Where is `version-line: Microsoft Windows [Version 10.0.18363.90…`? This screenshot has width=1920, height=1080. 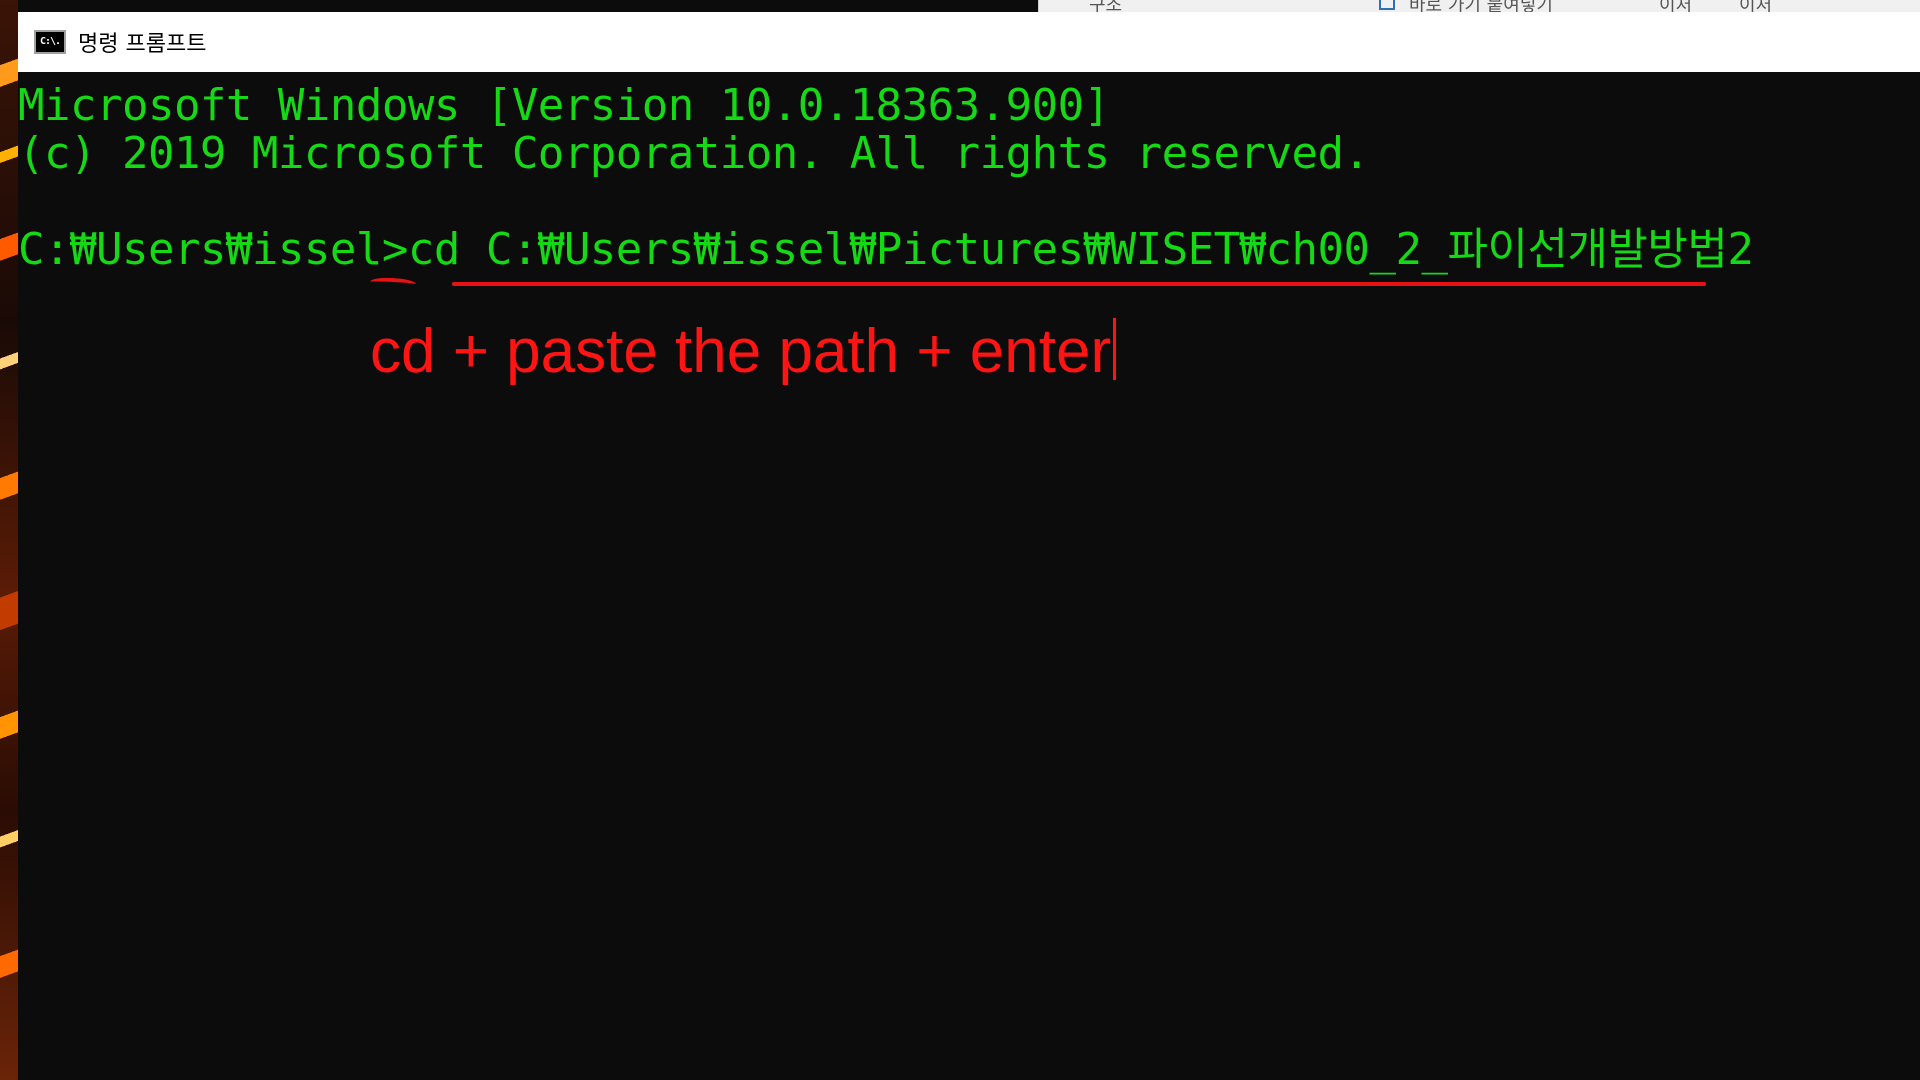
version-line: Microsoft Windows [Version 10.0.18363.90… is located at coordinates (564, 105).